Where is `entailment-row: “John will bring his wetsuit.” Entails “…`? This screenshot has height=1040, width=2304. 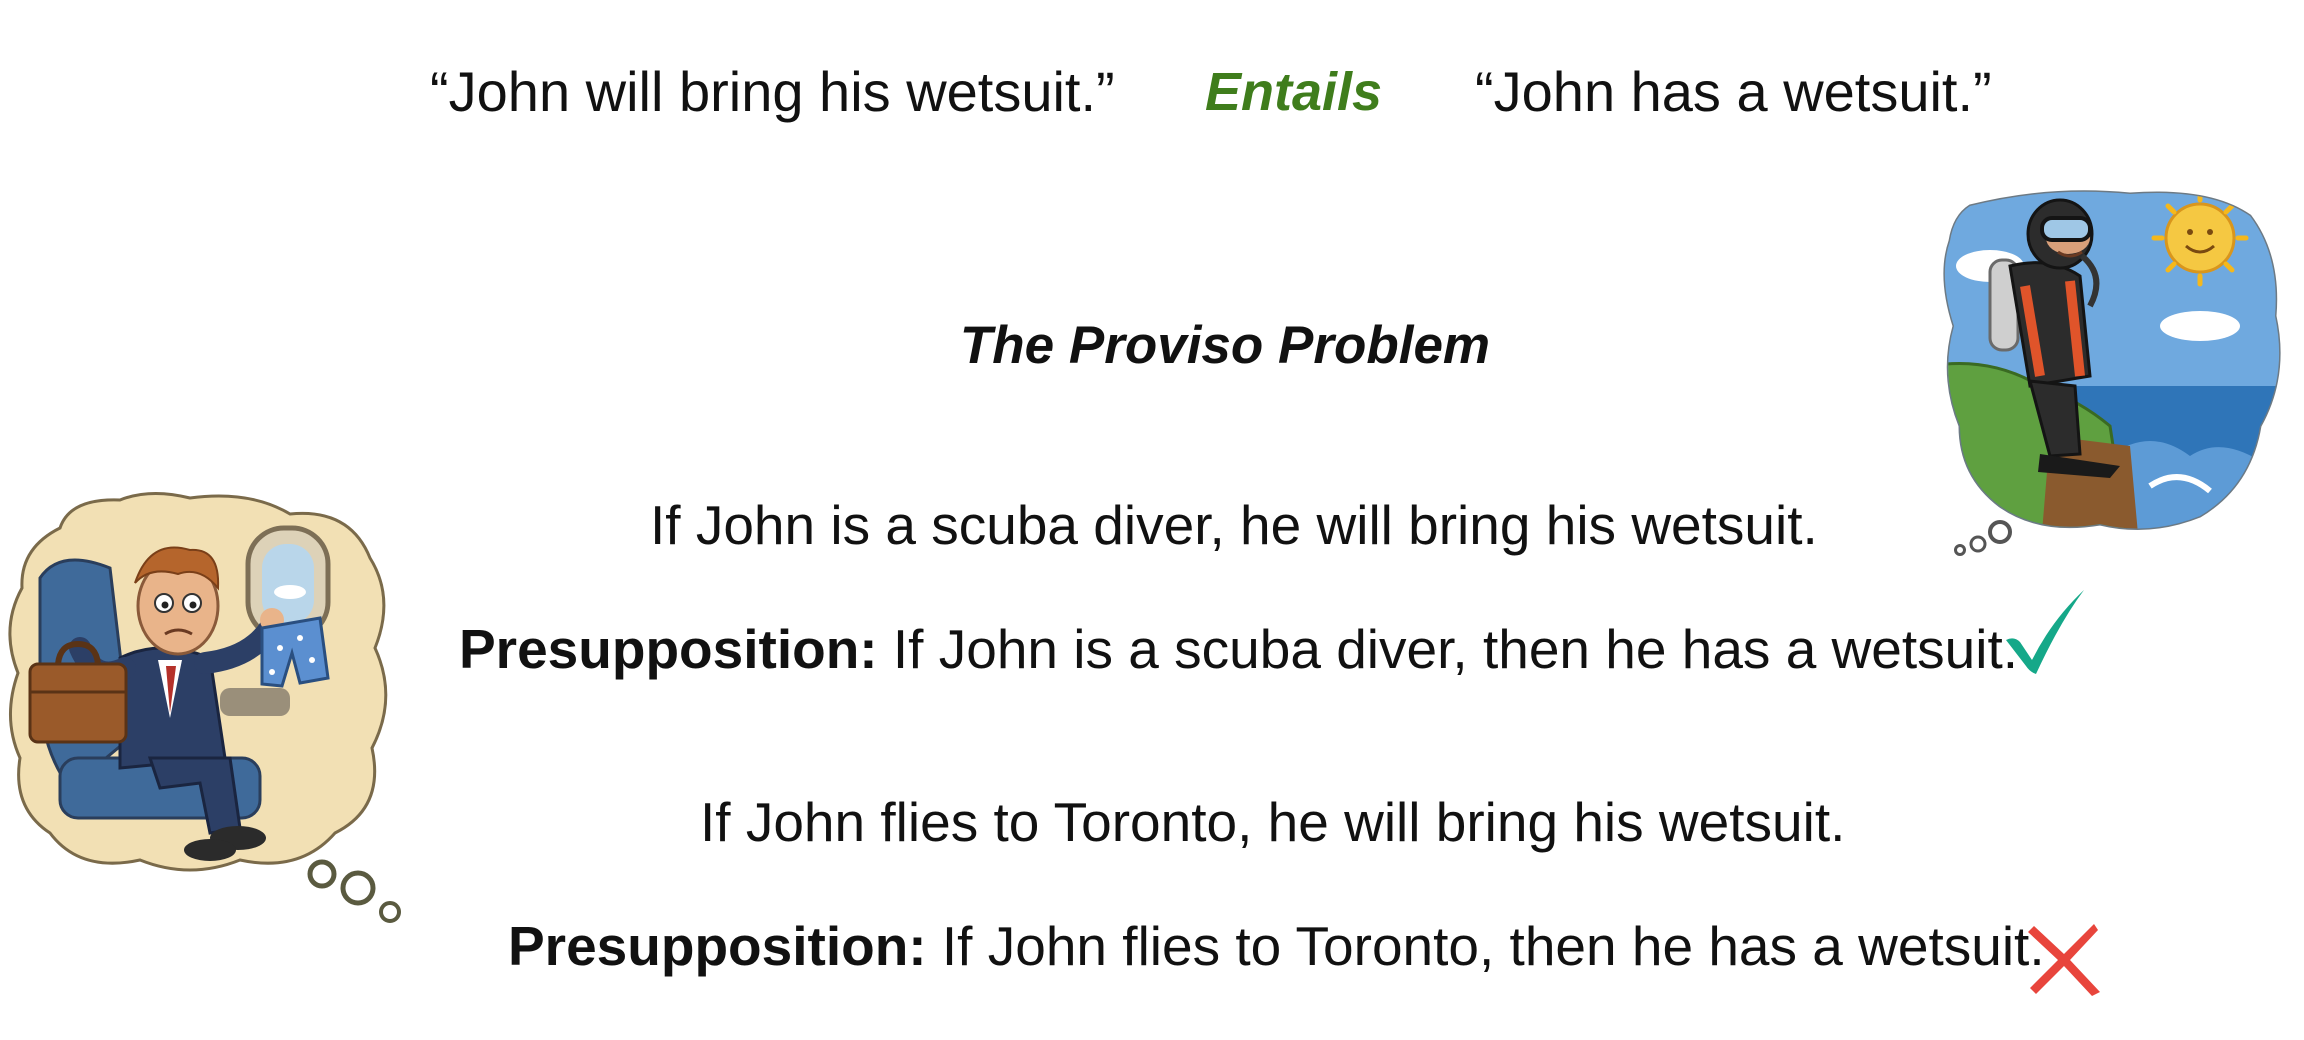 entailment-row: “John will bring his wetsuit.” Entails “… is located at coordinates (1152, 92).